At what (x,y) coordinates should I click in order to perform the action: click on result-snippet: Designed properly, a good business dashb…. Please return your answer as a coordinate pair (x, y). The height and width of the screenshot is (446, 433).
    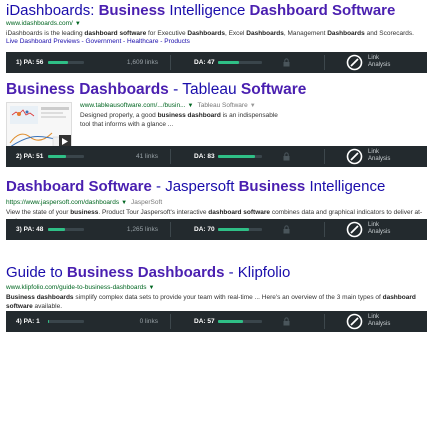
    Looking at the image, I should click on (179, 120).